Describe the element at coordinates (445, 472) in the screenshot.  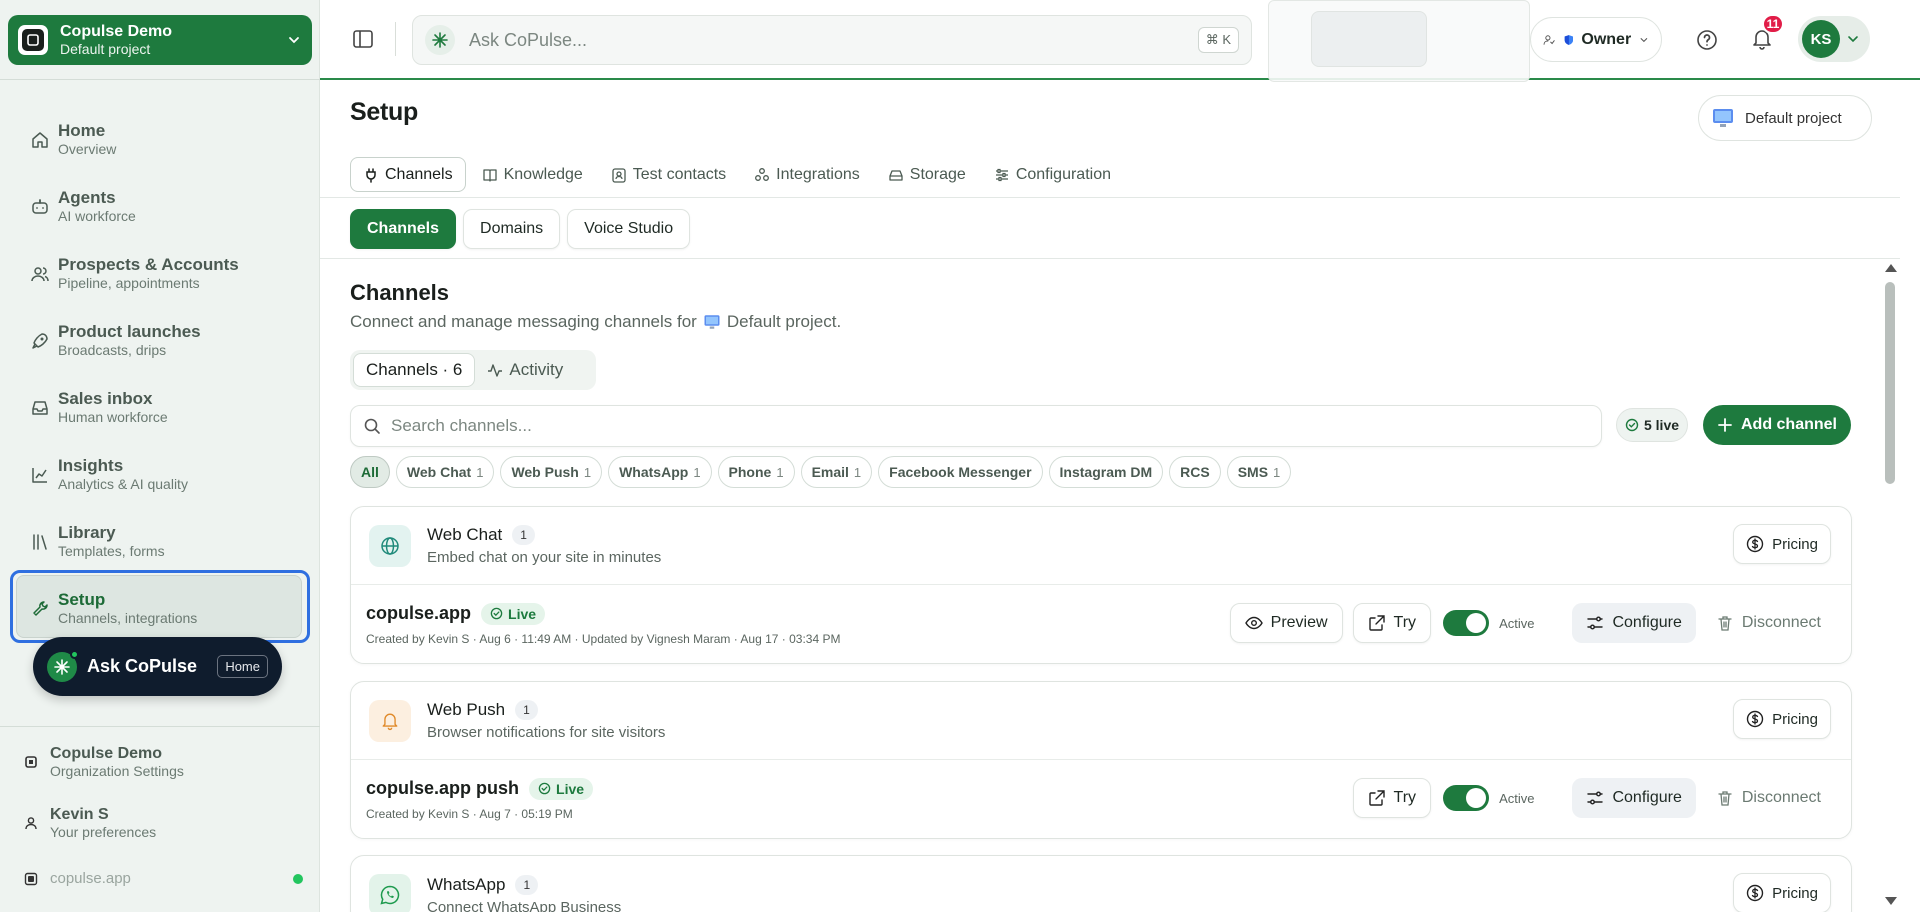
I see `filter-chip-web-chat: Web Chat 1` at that location.